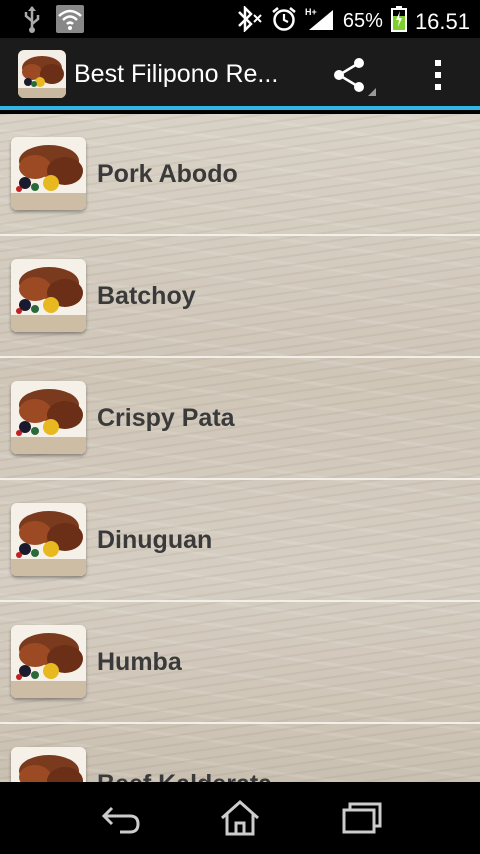 The width and height of the screenshot is (480, 854). I want to click on recents-button, so click(360, 818).